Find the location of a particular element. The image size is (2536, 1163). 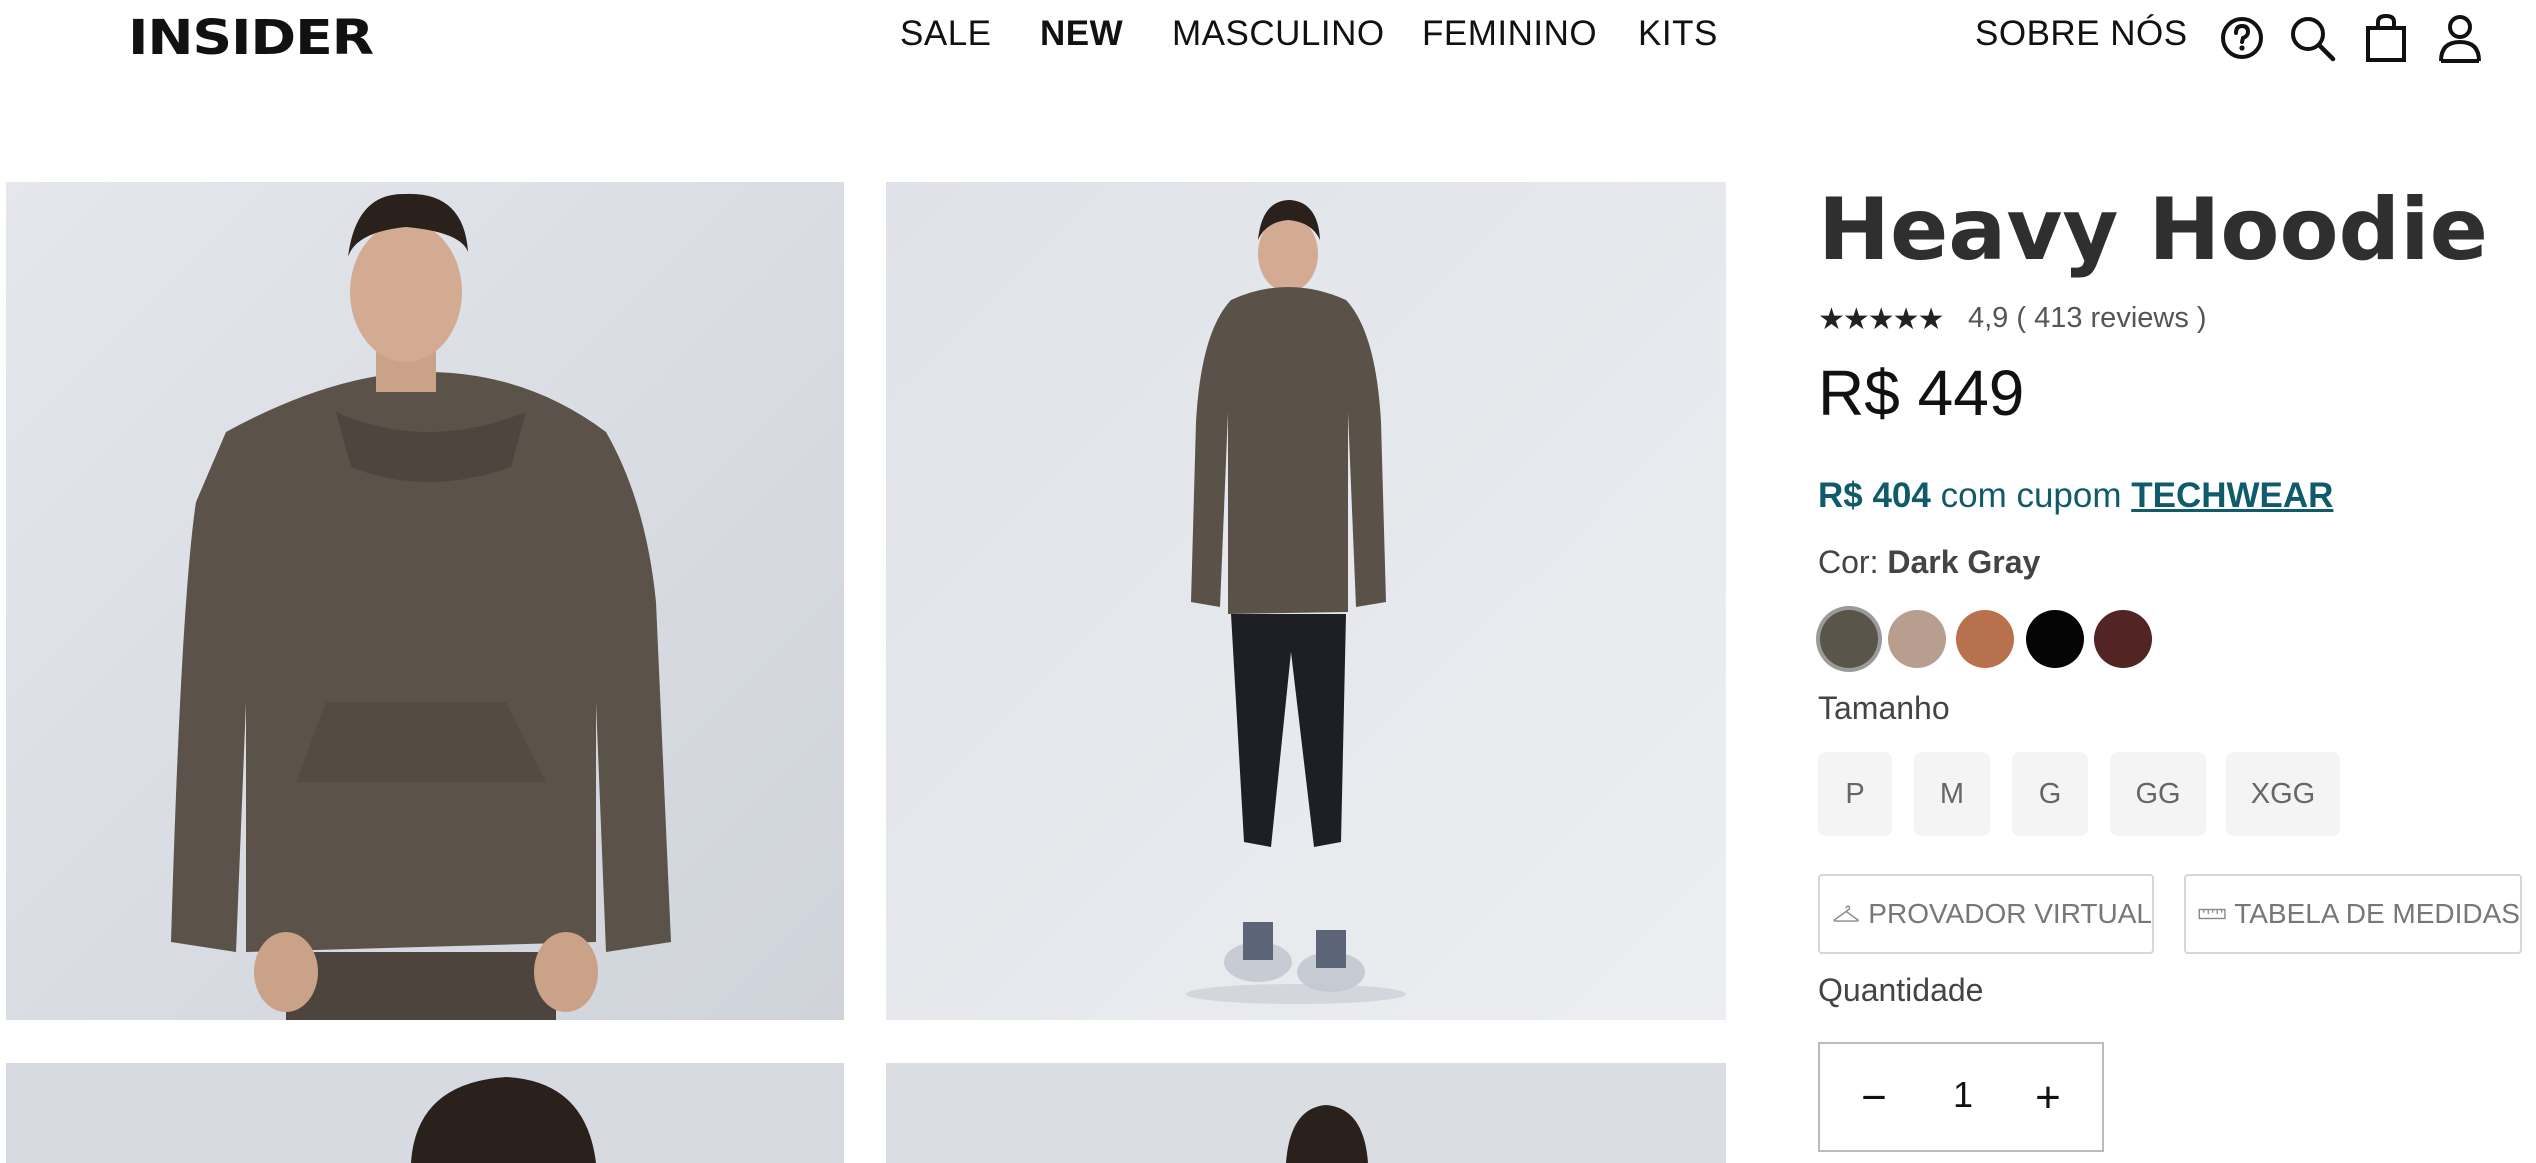

coupon-offer: R$ 404 com cupom TECHWEAR is located at coordinates (2075, 496).